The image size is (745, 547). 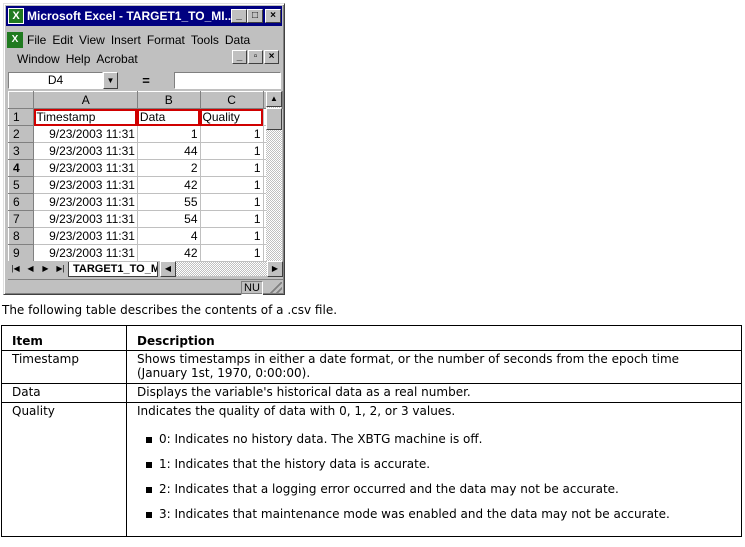 I want to click on row-header: 3, so click(x=21, y=151).